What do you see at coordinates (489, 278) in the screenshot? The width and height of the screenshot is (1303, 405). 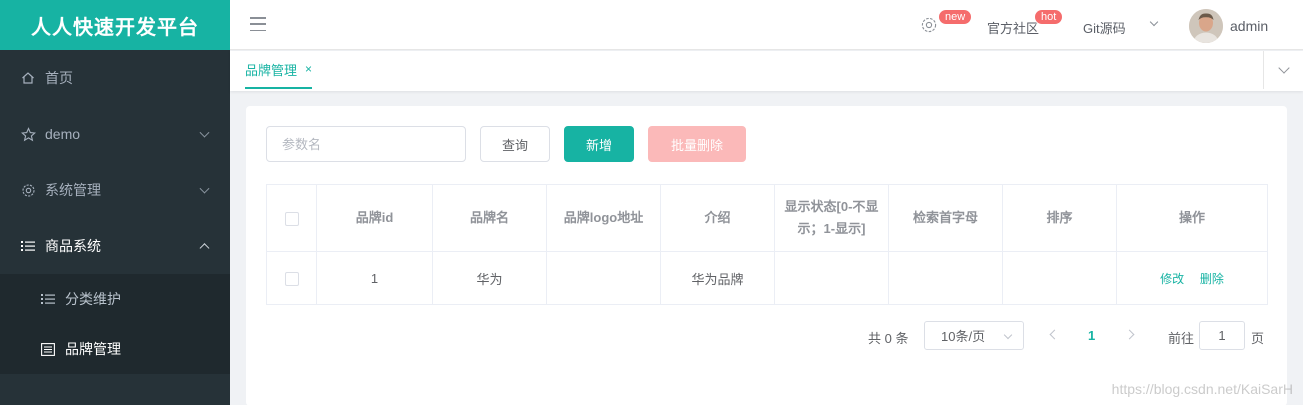 I see `cell-name: 华为` at bounding box center [489, 278].